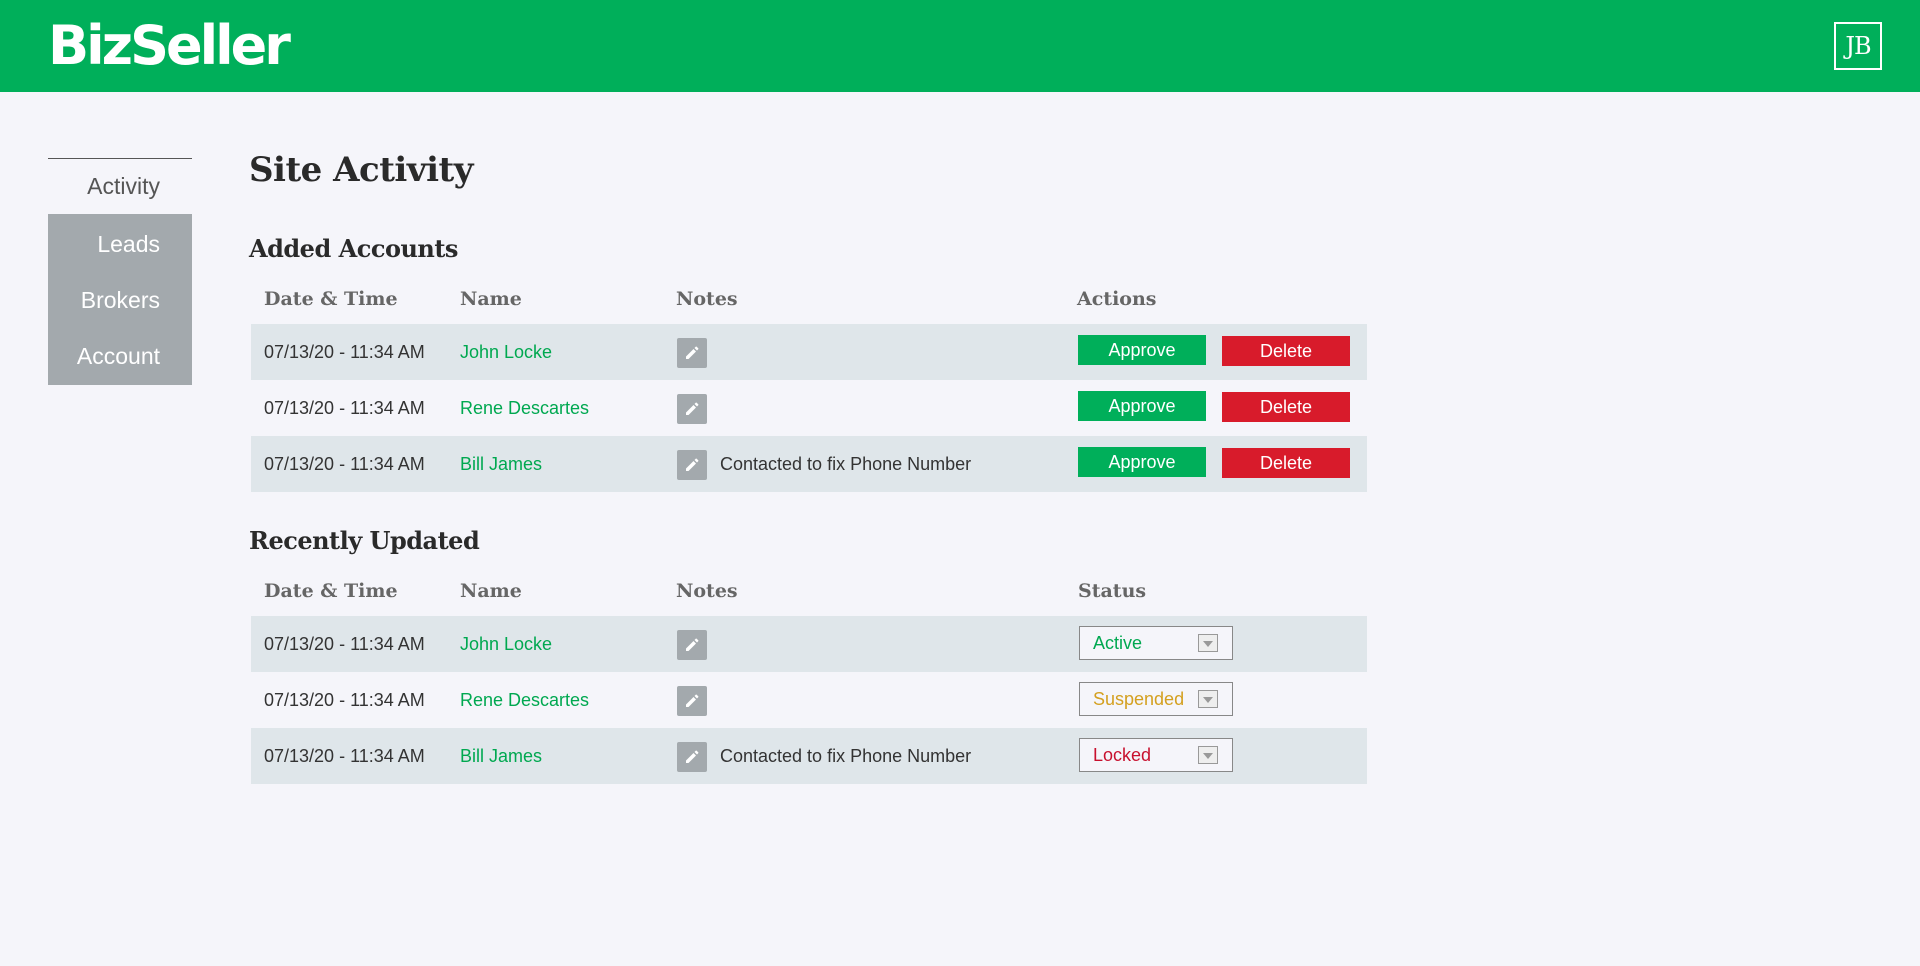 This screenshot has width=1920, height=966. Describe the element at coordinates (120, 244) in the screenshot. I see `sidebar-item-leads: Leads` at that location.